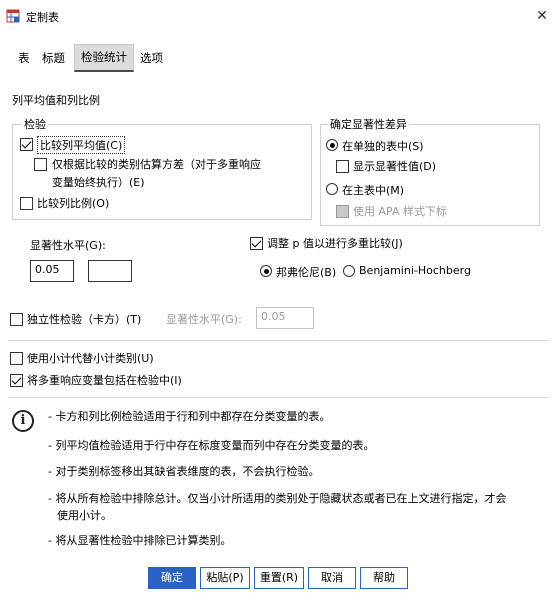 This screenshot has width=557, height=600. What do you see at coordinates (16, 319) in the screenshot?
I see `independence-test-checkbox` at bounding box center [16, 319].